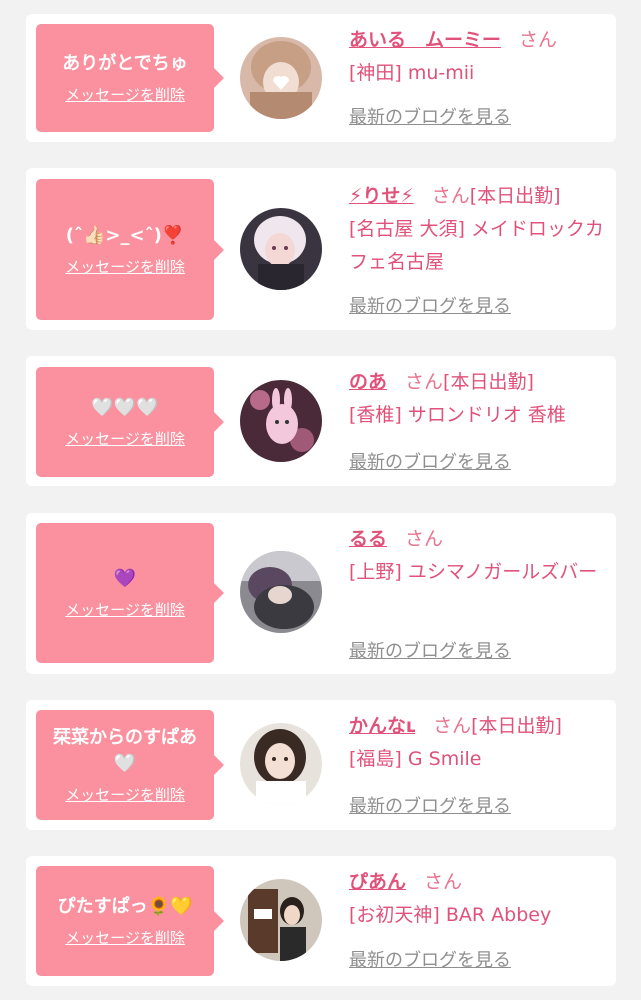 The height and width of the screenshot is (1000, 641). Describe the element at coordinates (480, 79) in the screenshot. I see `card-info: あいる ムーミー さん [神田] mu-mii 最新のブログを見る` at that location.